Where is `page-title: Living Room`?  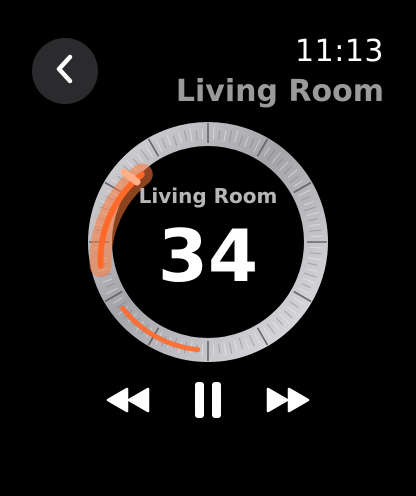
page-title: Living Room is located at coordinates (279, 91).